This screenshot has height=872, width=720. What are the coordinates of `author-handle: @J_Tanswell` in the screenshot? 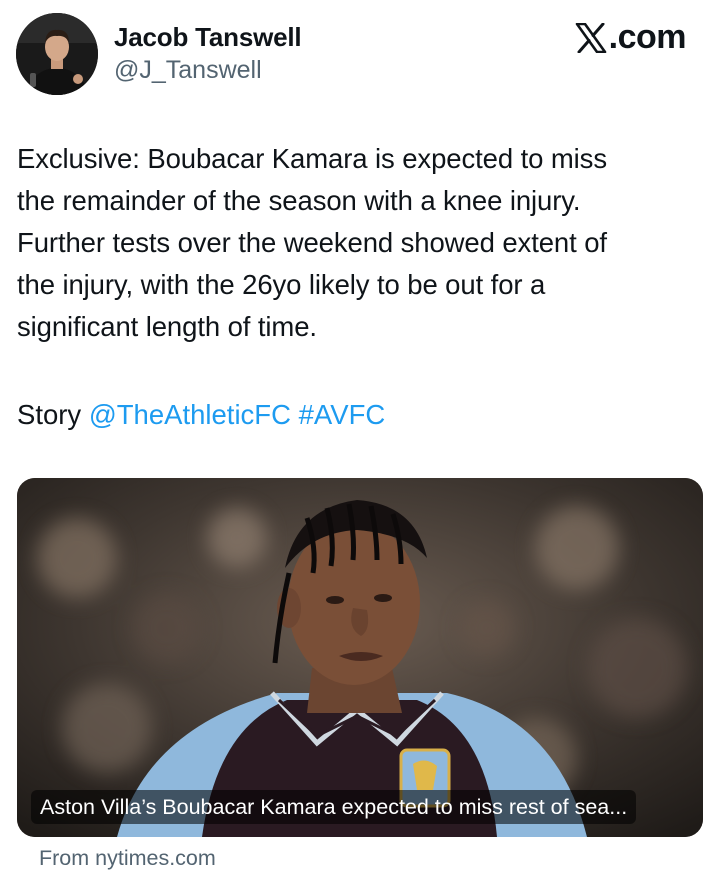 It's located at (188, 70).